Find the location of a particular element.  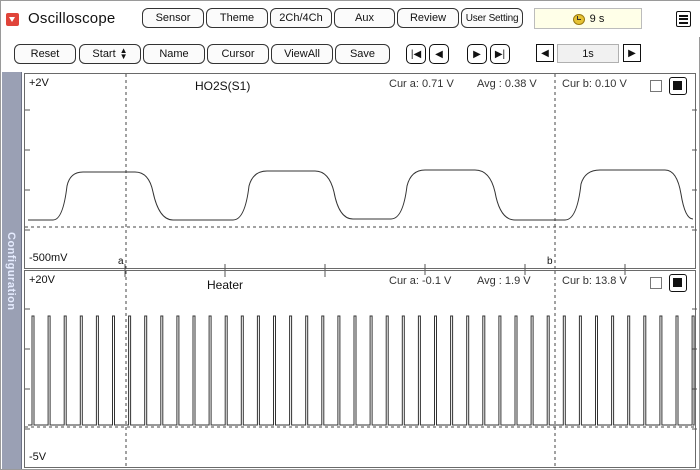

ho2s-top-scale: +2V is located at coordinates (39, 83).